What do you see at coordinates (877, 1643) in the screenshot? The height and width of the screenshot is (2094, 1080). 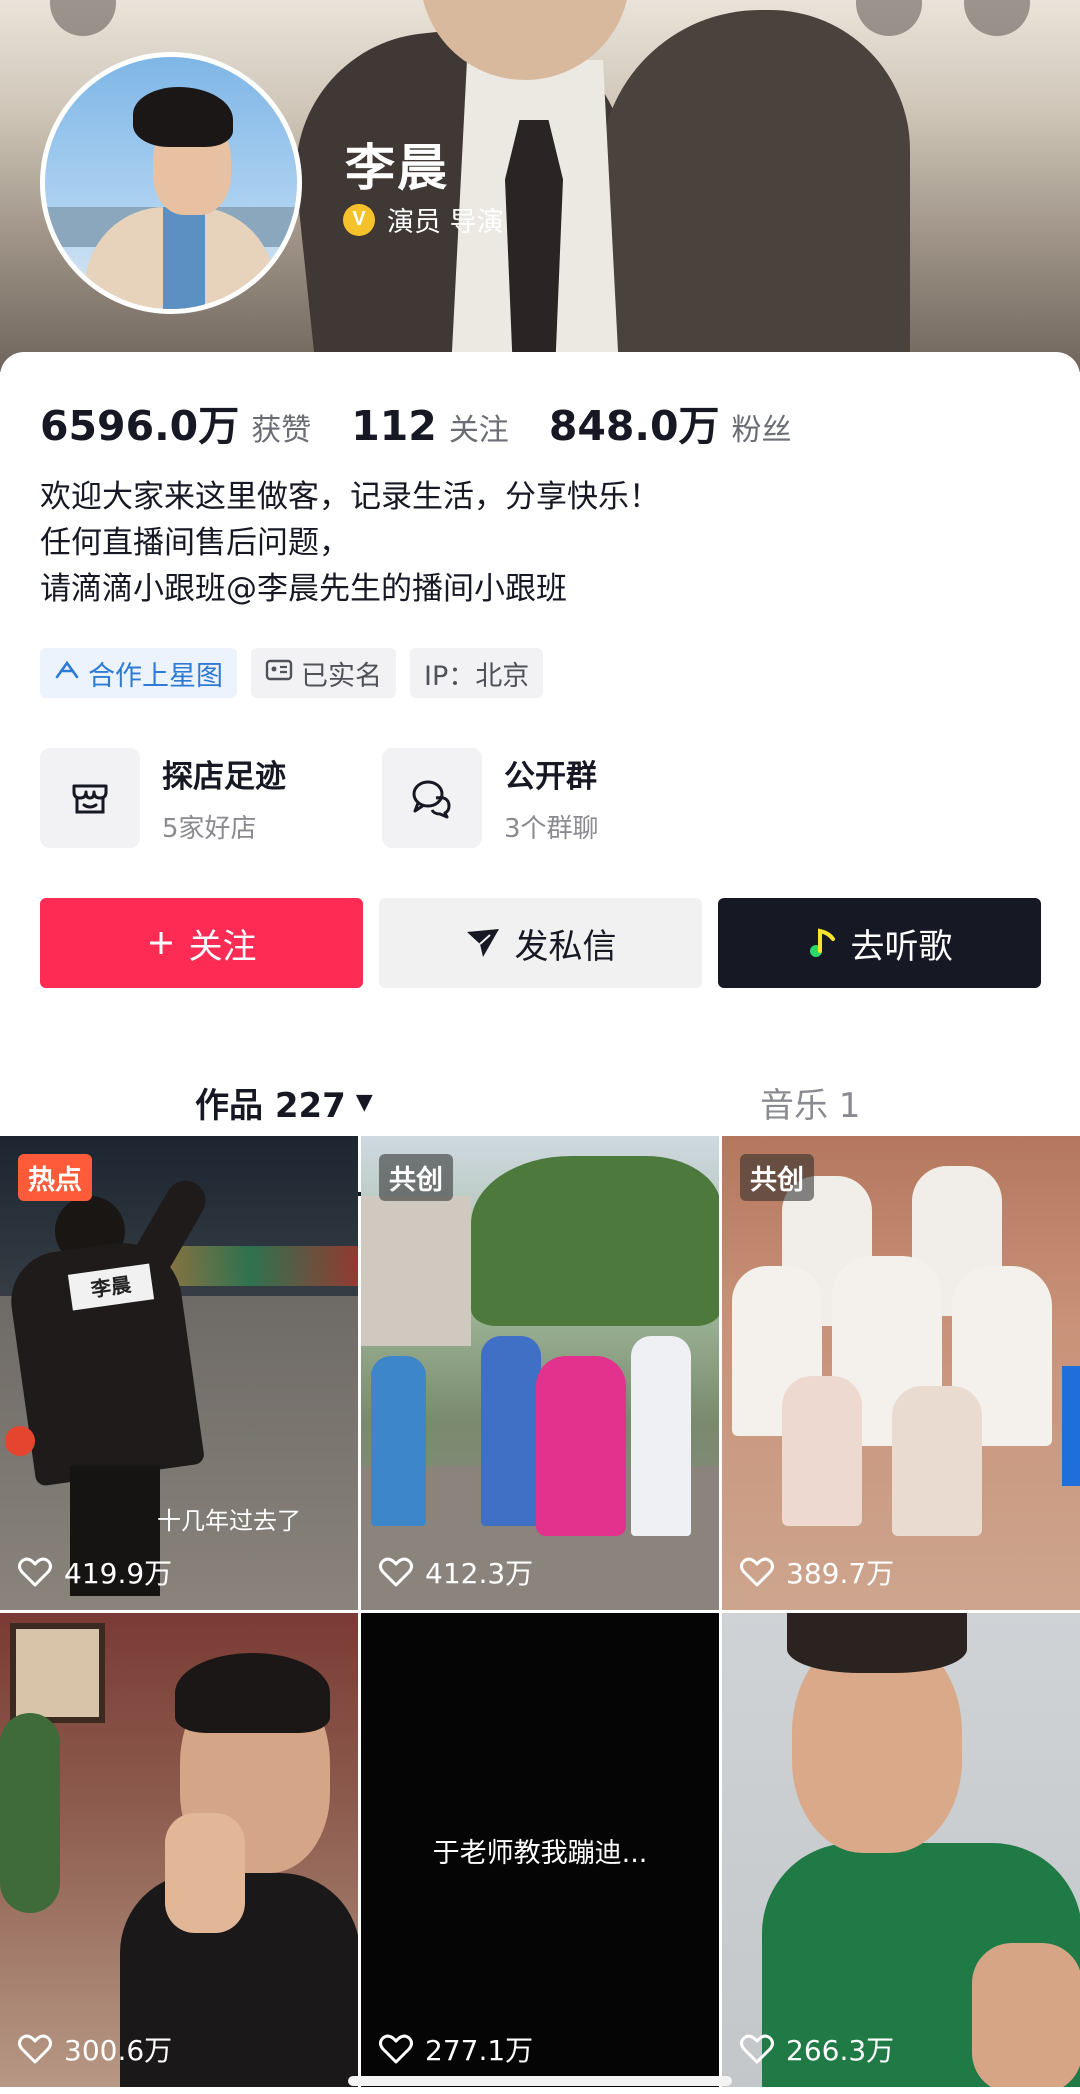 I see `person-hair` at bounding box center [877, 1643].